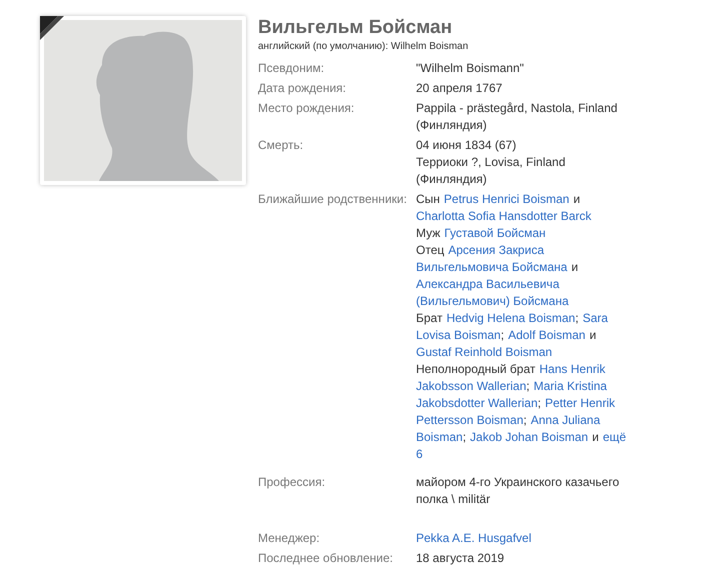 The height and width of the screenshot is (584, 712). I want to click on relation-text: Отец, so click(430, 250).